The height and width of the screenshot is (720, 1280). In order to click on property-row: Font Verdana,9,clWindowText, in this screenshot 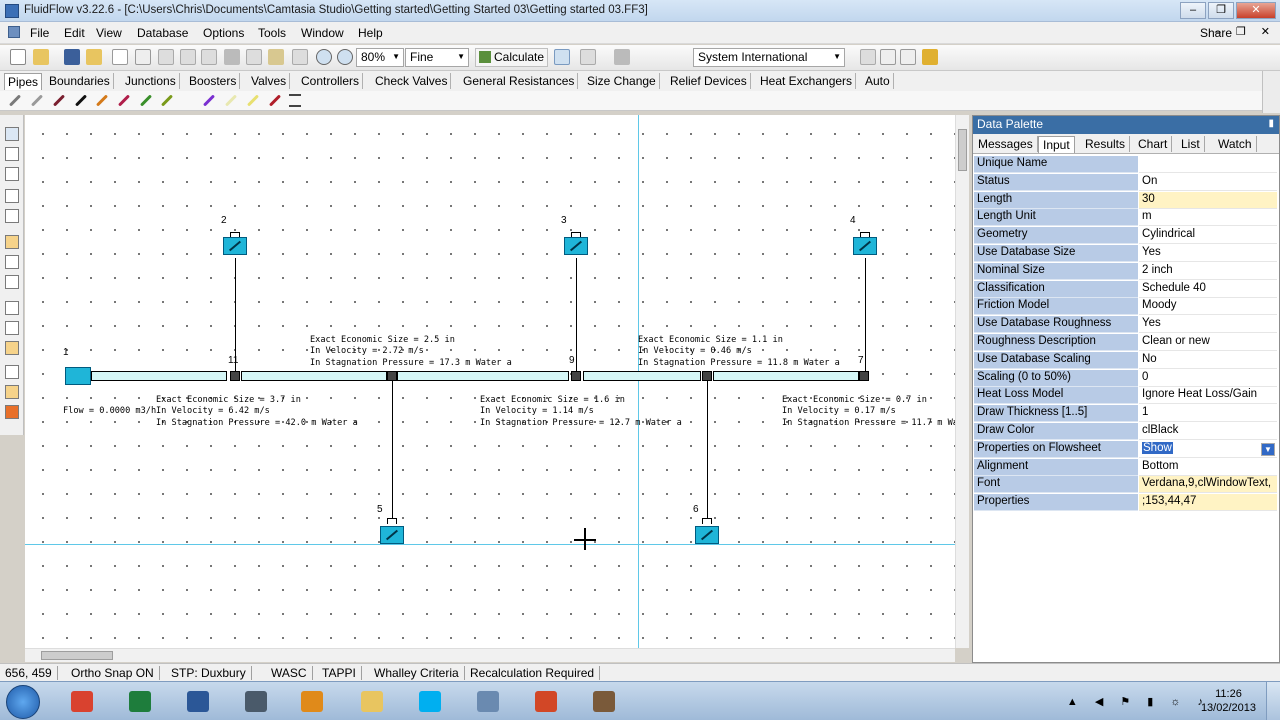, I will do `click(1125, 485)`.